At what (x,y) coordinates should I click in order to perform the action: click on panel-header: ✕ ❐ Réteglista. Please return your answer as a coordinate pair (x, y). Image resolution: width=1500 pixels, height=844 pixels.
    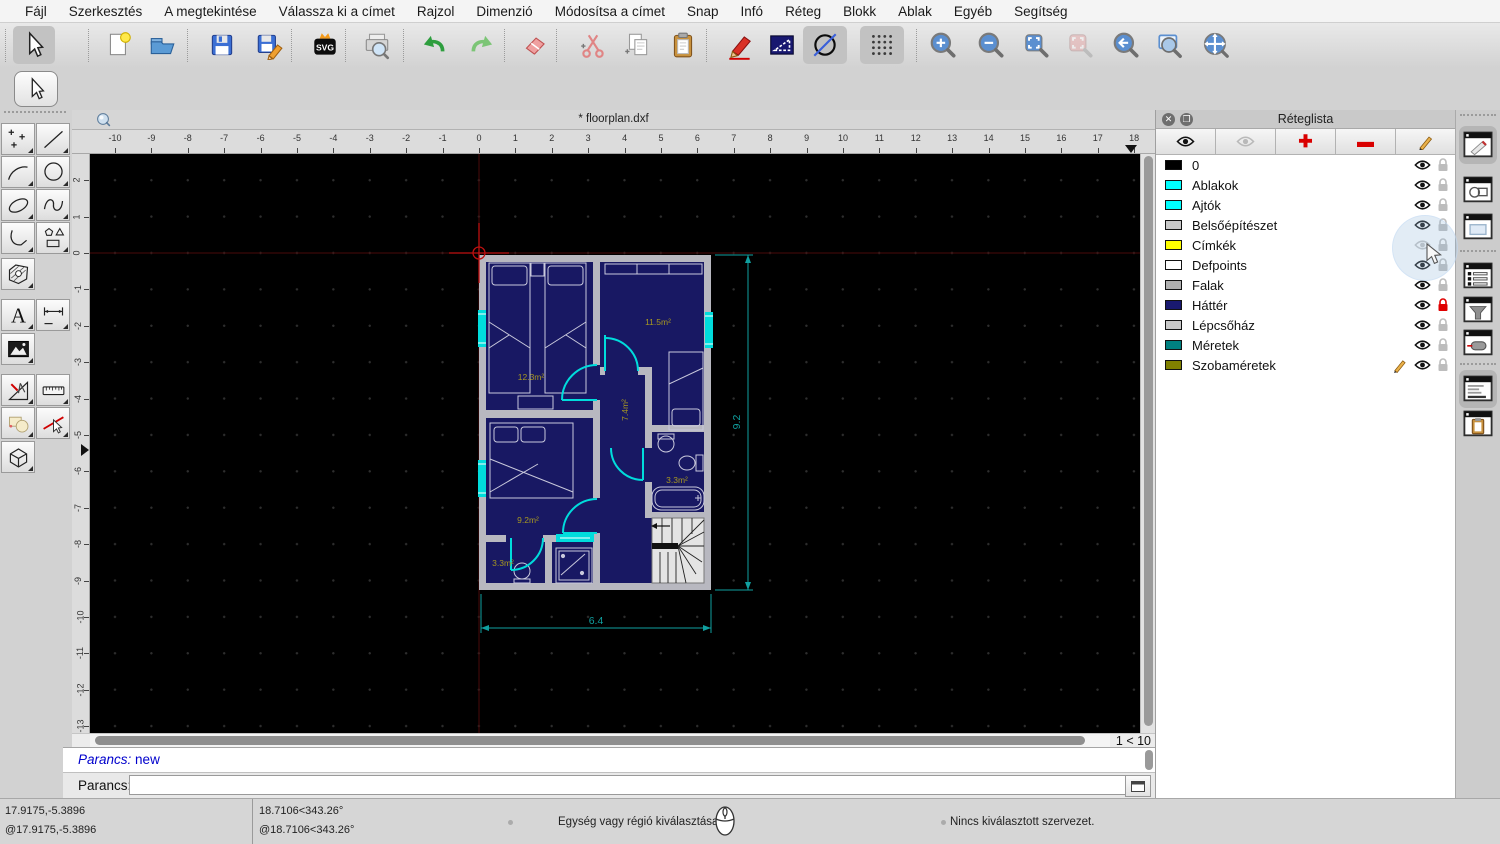
    Looking at the image, I should click on (1305, 119).